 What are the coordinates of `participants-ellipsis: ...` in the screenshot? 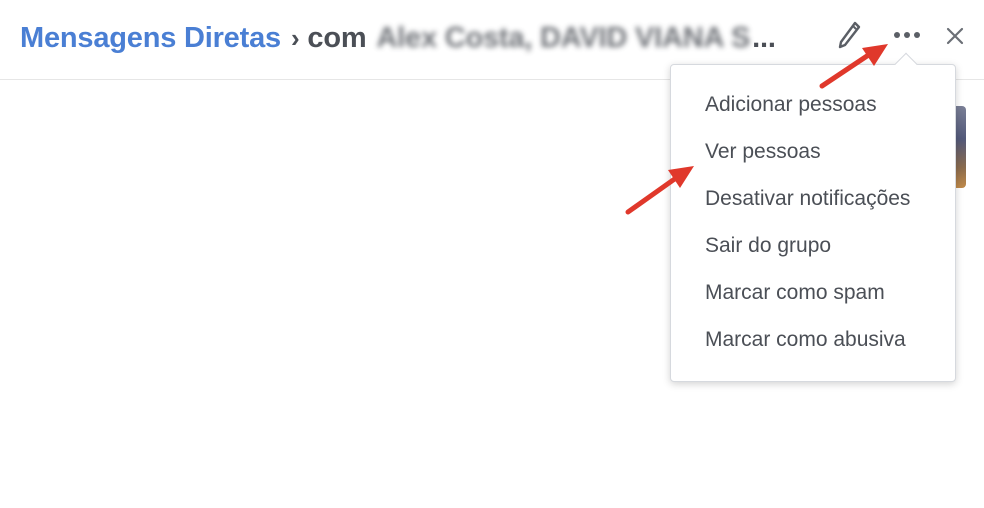 It's located at (764, 37).